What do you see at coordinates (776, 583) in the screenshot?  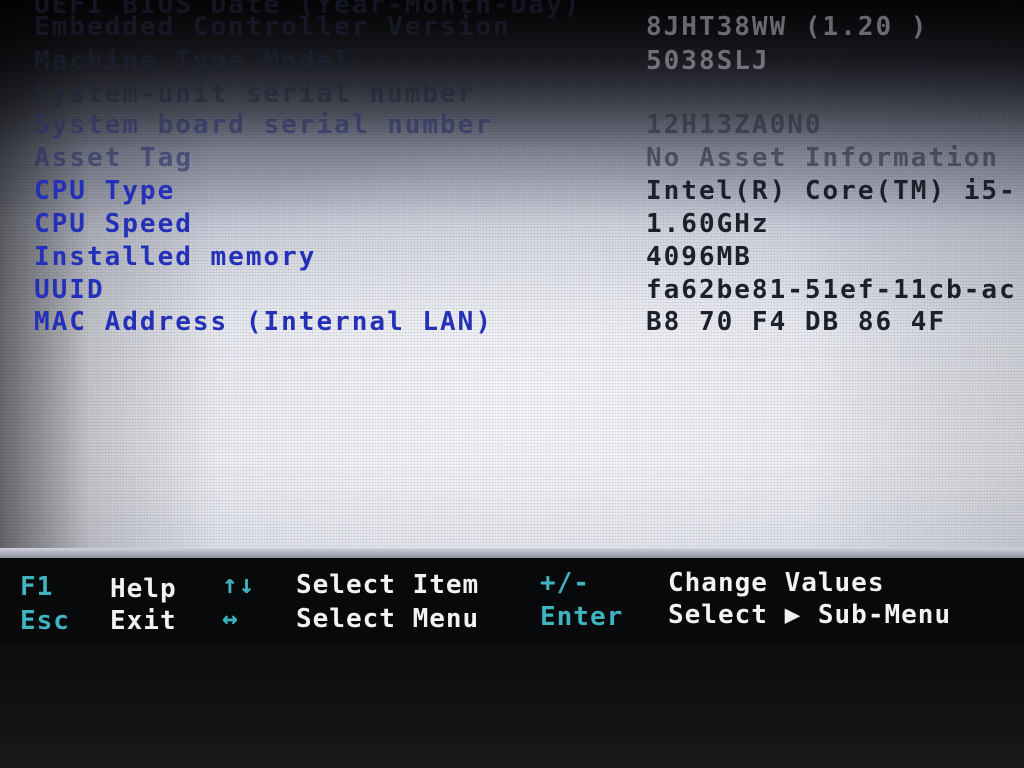 I see `change-values-text: Change Values` at bounding box center [776, 583].